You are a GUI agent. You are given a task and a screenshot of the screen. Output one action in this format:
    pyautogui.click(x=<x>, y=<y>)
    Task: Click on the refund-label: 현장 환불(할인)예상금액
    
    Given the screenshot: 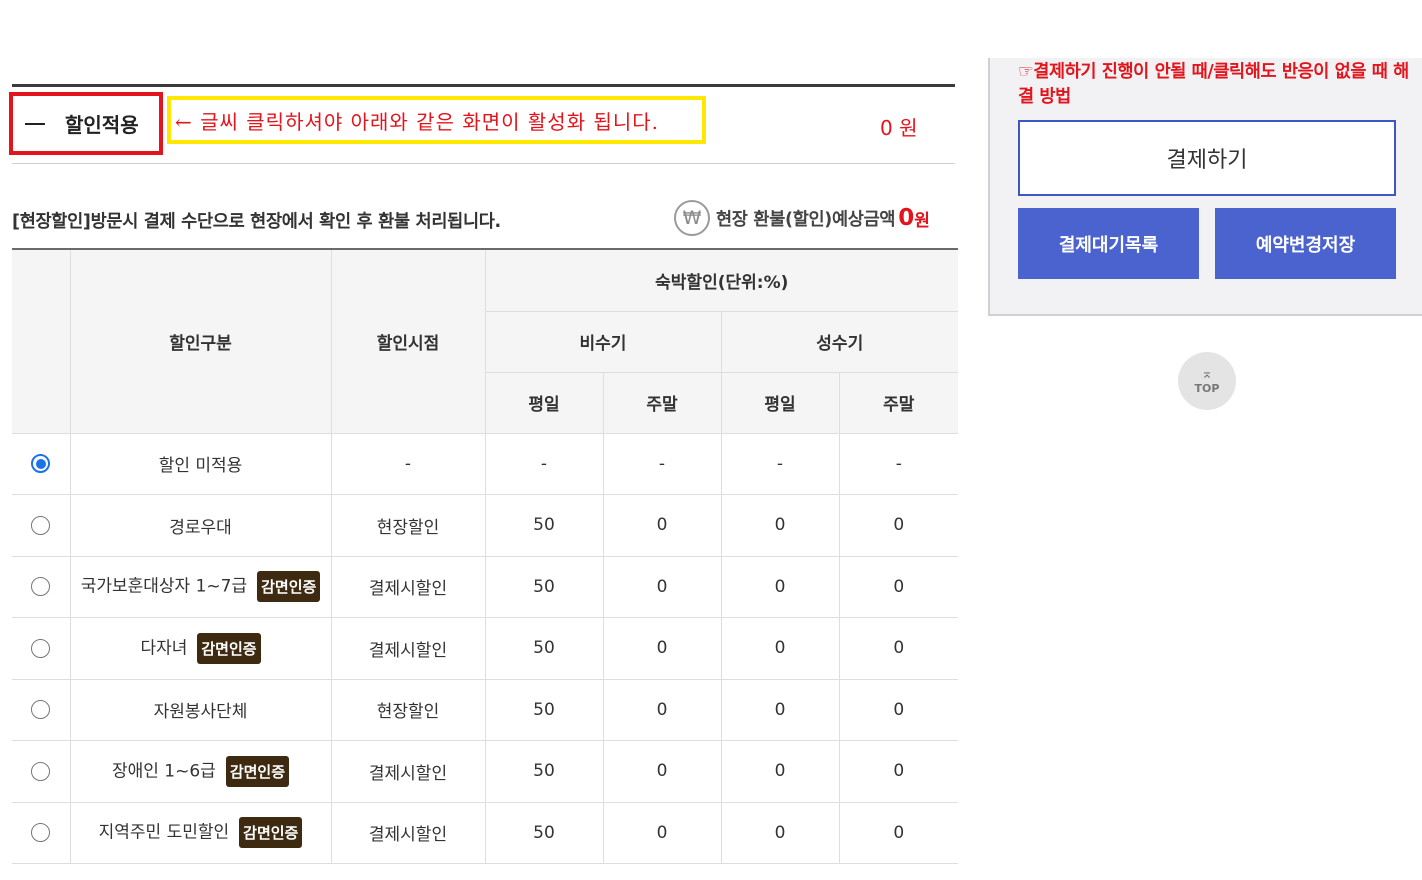 What is the action you would take?
    pyautogui.click(x=806, y=219)
    